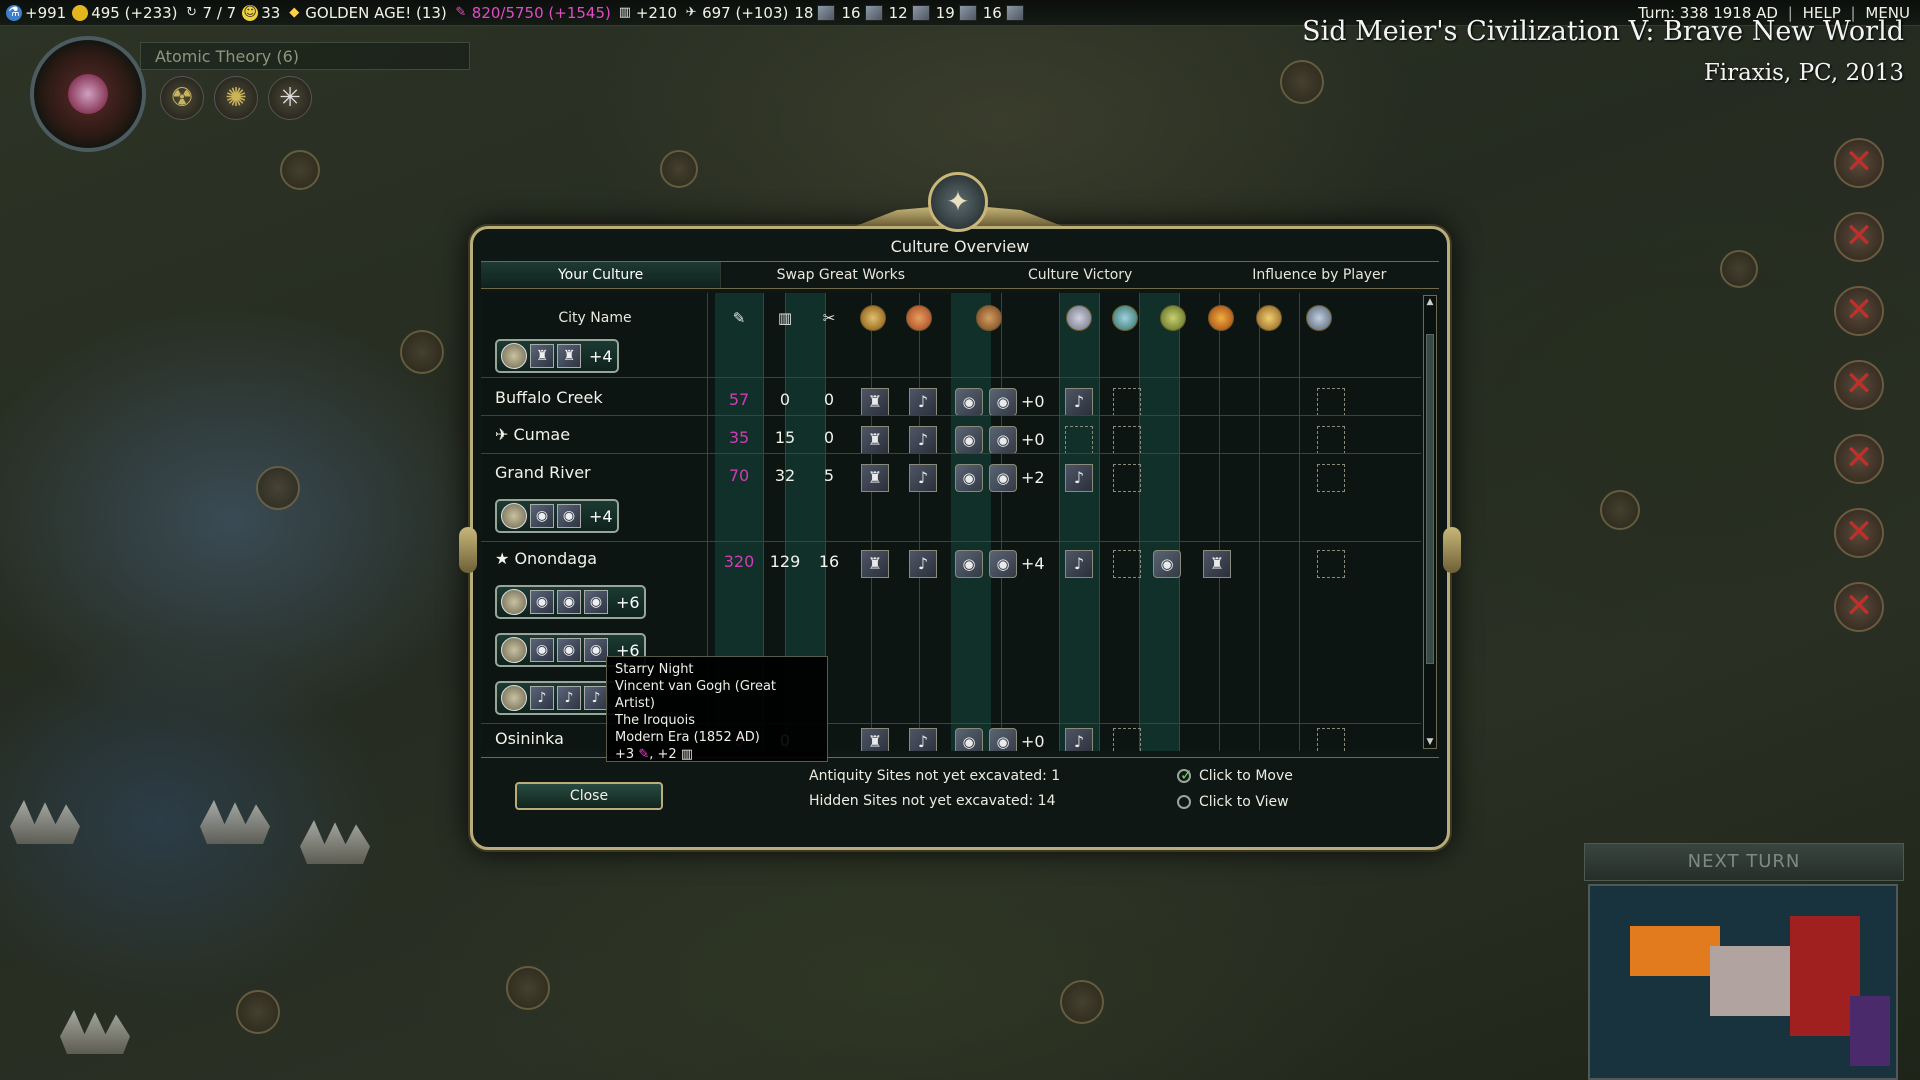 The height and width of the screenshot is (1080, 1920). Describe the element at coordinates (570, 602) in the screenshot. I see `theming-bonus-box: ◉ ◉ ◉ +6` at that location.